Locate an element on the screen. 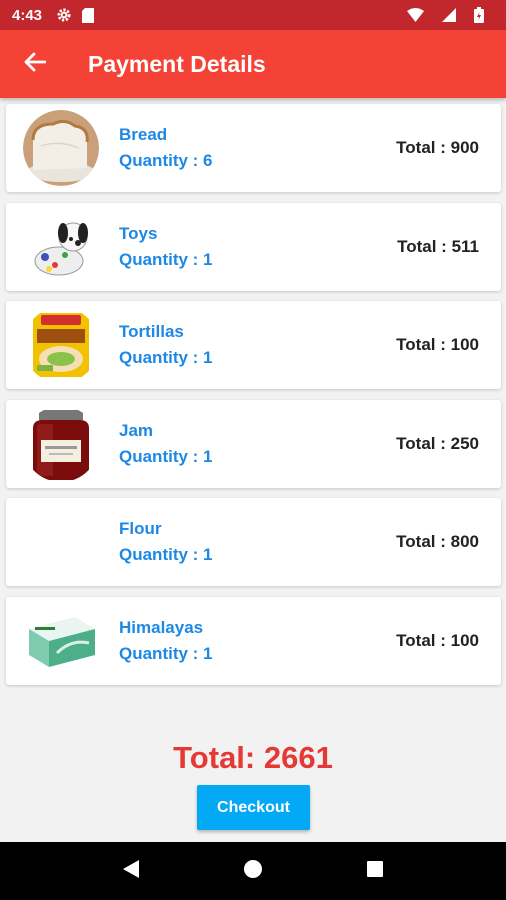  tortillas-image is located at coordinates (61, 345).